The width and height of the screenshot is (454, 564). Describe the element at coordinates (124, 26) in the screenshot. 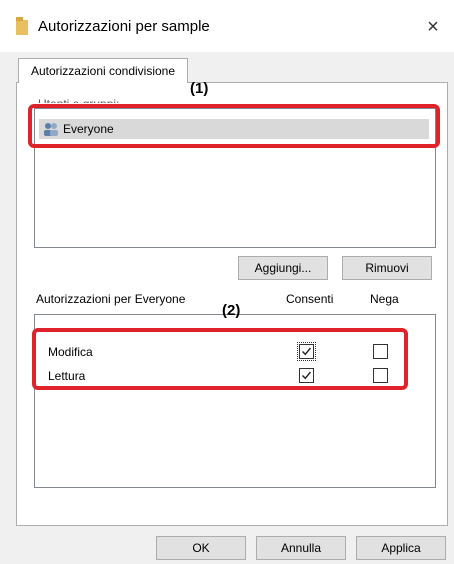

I see `window-title: Autorizzazioni per sample` at that location.